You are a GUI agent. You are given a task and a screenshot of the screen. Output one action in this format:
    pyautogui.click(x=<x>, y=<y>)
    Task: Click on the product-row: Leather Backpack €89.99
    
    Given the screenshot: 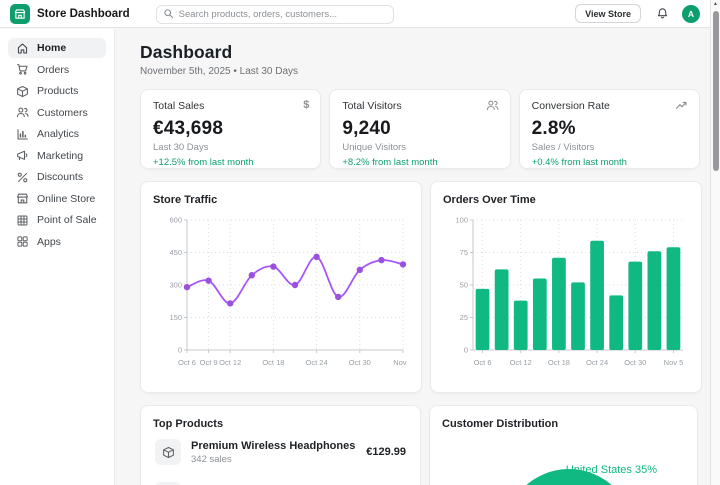 What is the action you would take?
    pyautogui.click(x=280, y=479)
    